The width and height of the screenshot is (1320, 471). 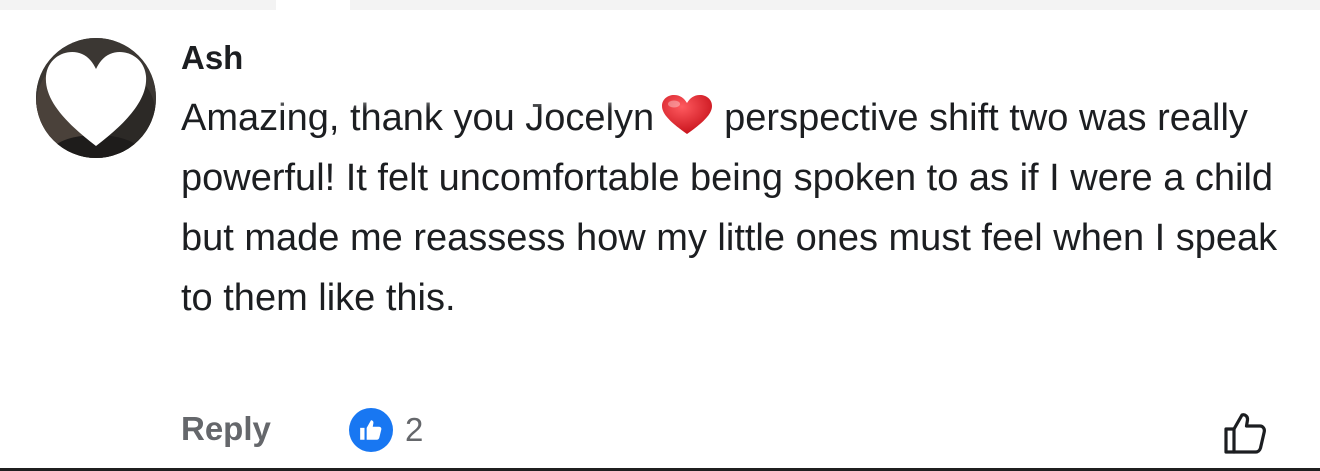 What do you see at coordinates (313, 5) in the screenshot?
I see `top-border-gap` at bounding box center [313, 5].